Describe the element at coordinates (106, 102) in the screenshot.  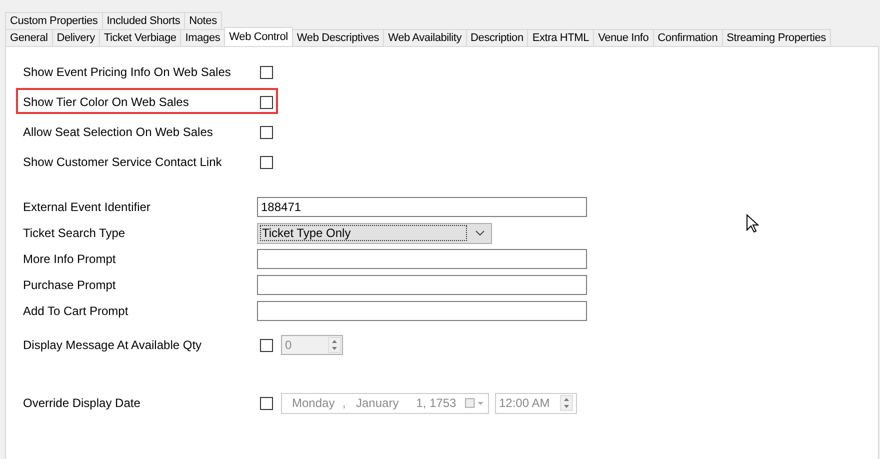
I see `option-label: Show Tier Color On Web Sales` at that location.